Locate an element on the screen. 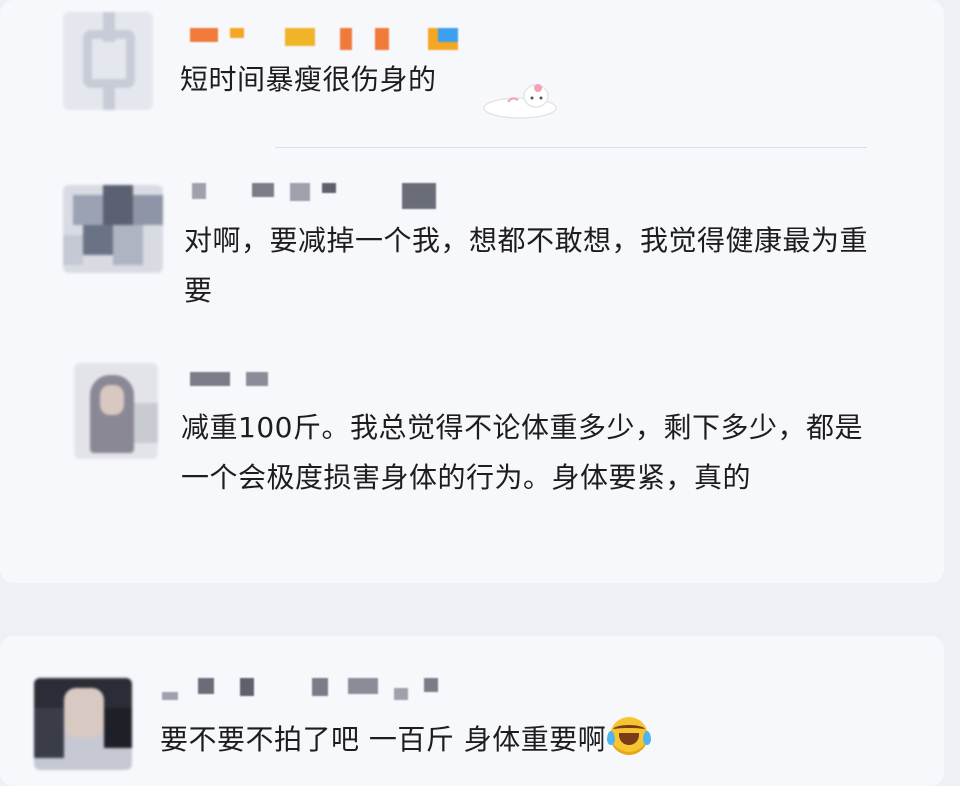 Image resolution: width=960 pixels, height=786 pixels. comment-text: 要不要不拍了吧 一百斤 身体重要啊 is located at coordinates (510, 740).